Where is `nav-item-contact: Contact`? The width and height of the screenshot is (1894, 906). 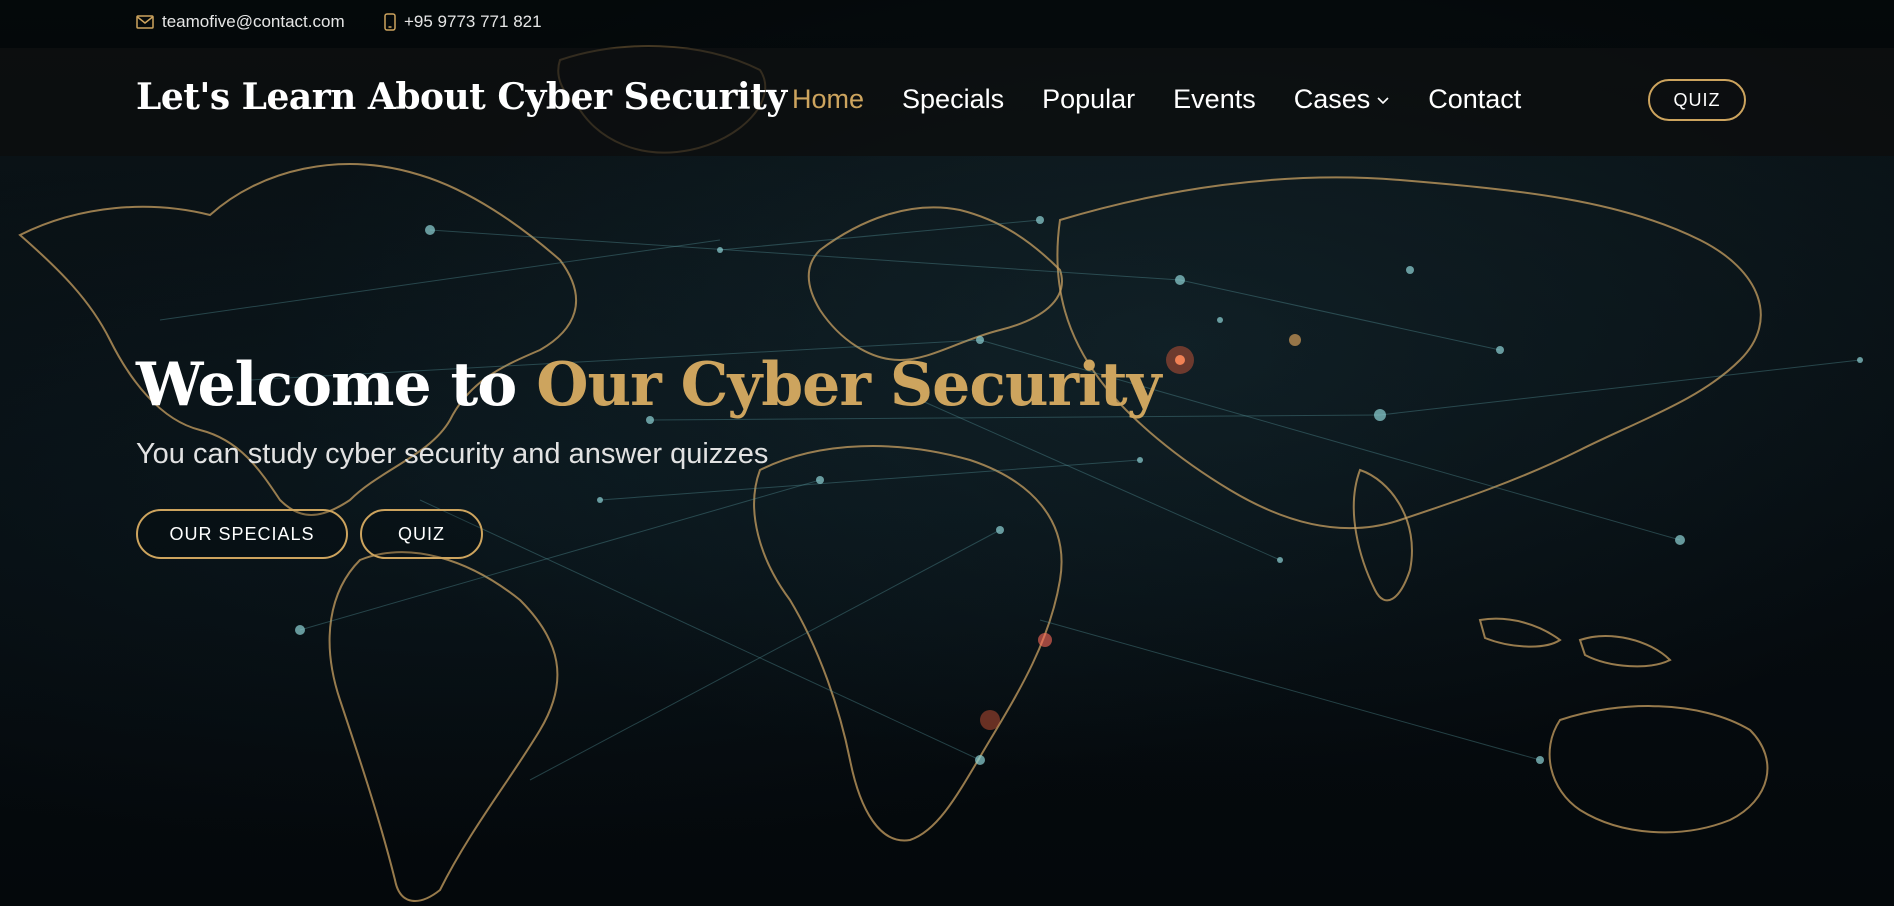 nav-item-contact: Contact is located at coordinates (1474, 99).